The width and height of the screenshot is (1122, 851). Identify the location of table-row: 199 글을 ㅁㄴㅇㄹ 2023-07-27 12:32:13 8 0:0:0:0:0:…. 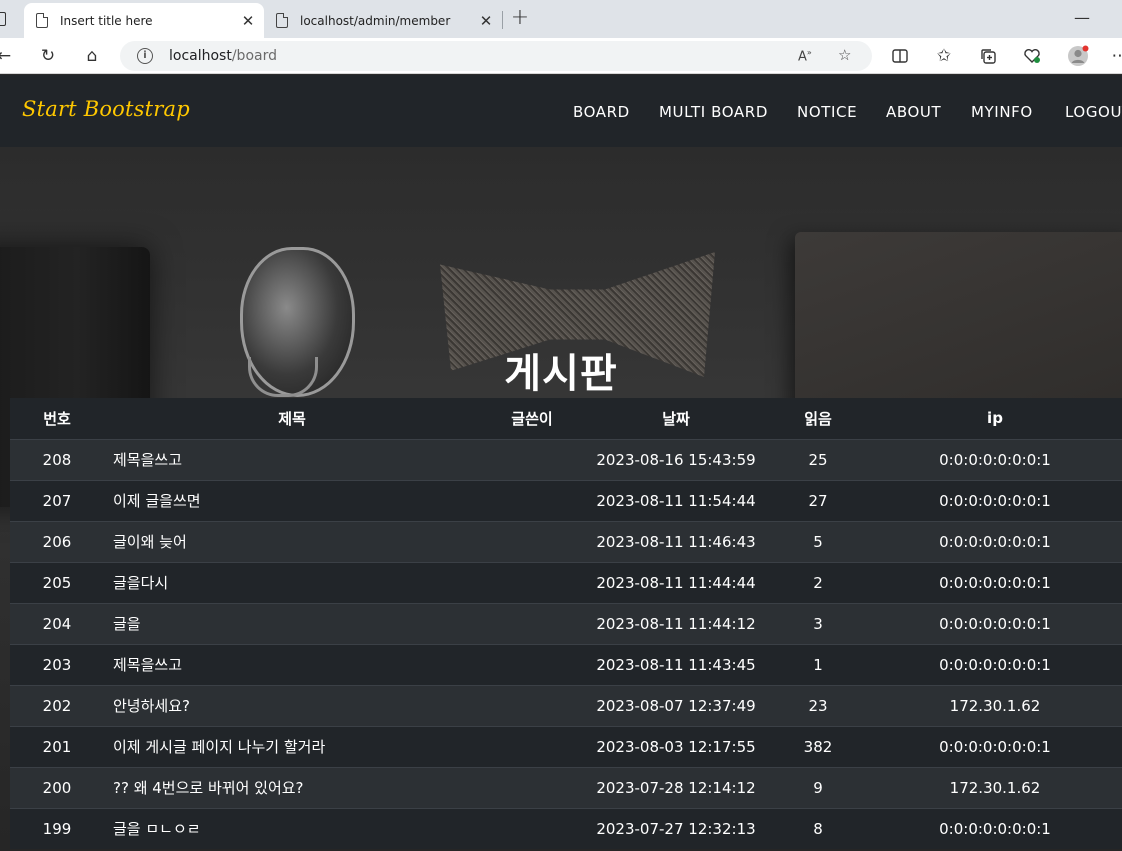
(566, 828).